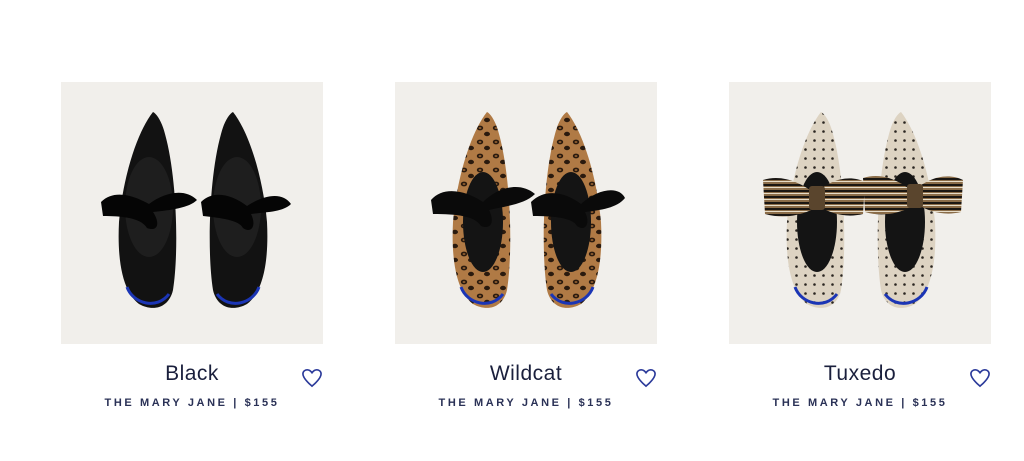 The width and height of the screenshot is (1024, 461). I want to click on product-name: Tuxedo, so click(860, 374).